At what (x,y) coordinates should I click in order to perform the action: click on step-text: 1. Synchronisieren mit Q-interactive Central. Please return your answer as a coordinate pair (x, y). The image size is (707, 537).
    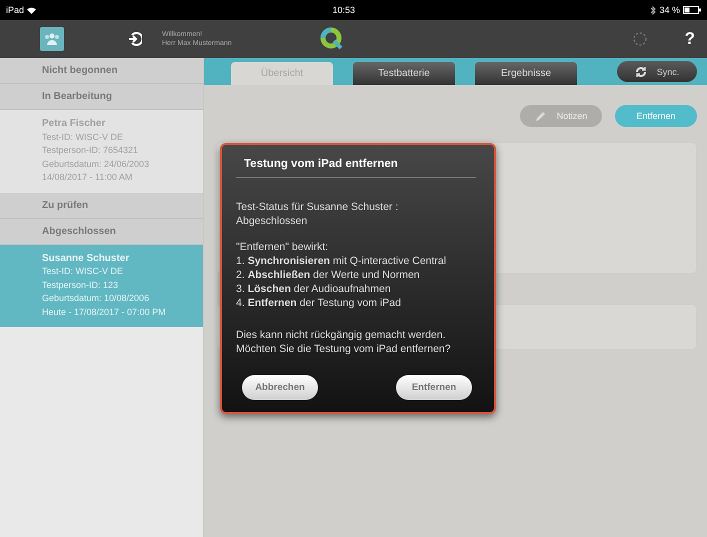
    Looking at the image, I should click on (342, 261).